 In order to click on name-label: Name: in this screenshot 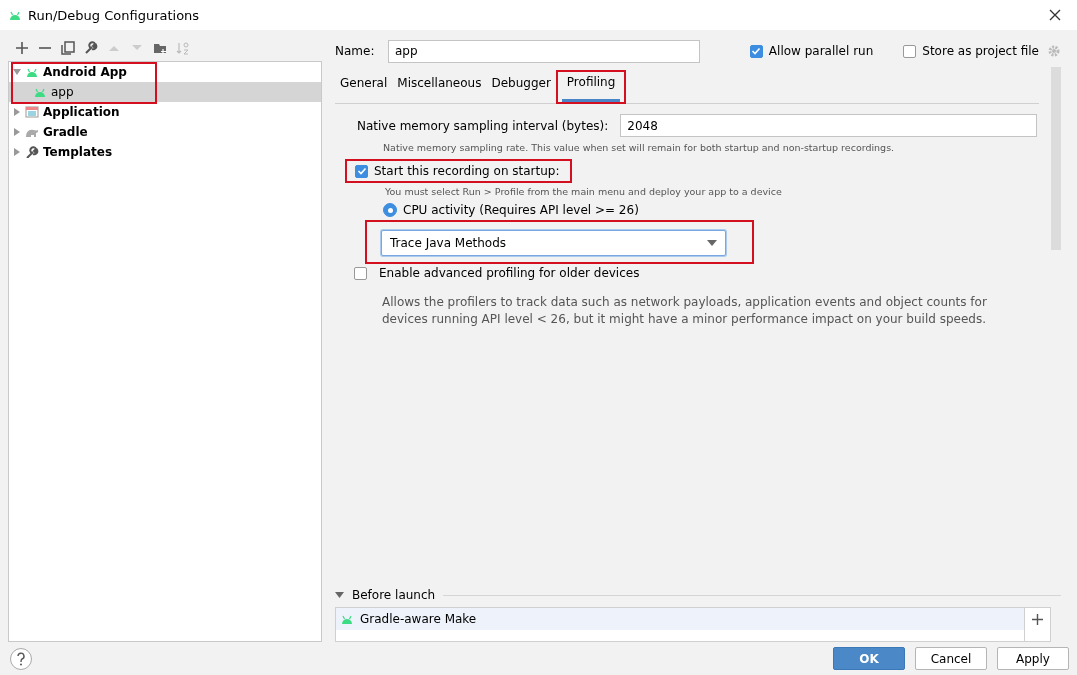, I will do `click(355, 51)`.